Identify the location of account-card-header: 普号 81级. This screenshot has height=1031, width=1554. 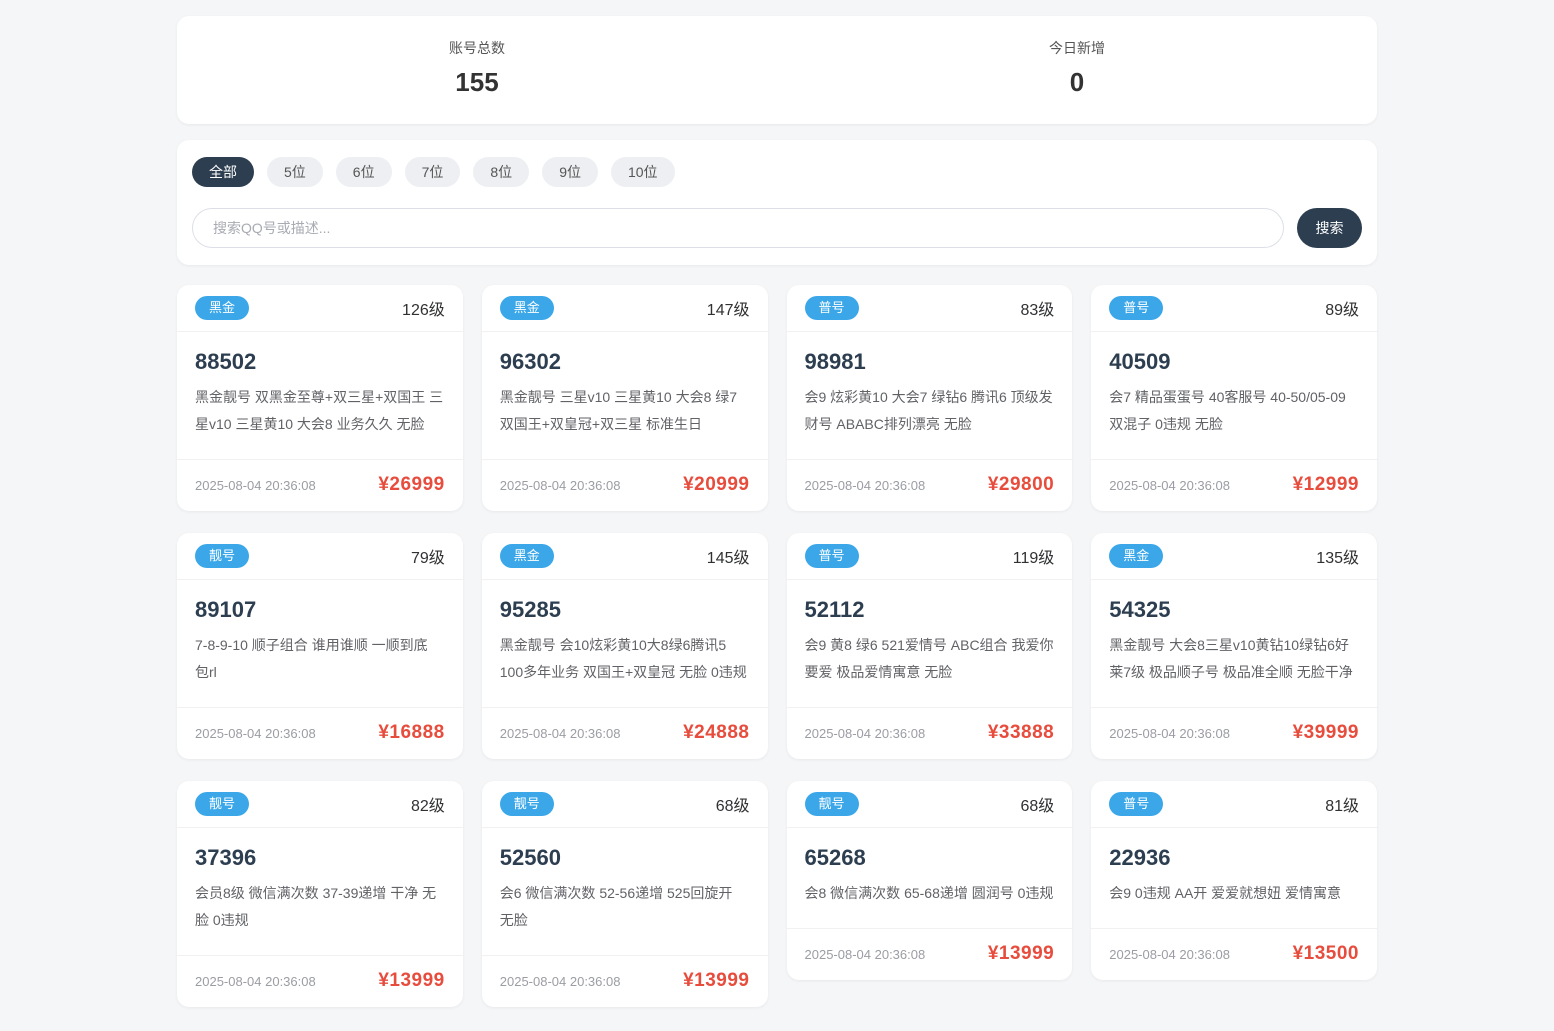
(1234, 804).